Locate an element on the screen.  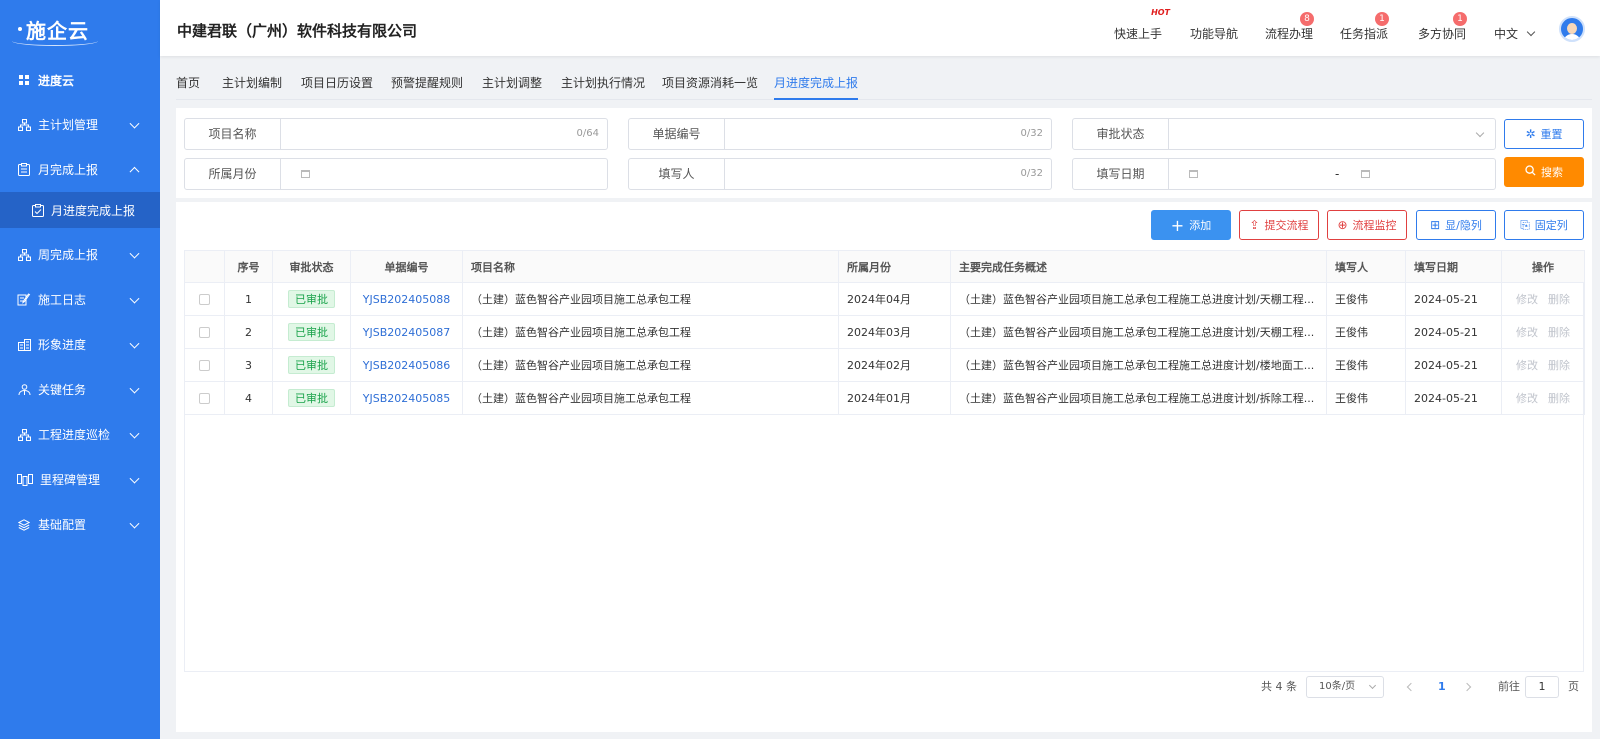
doc-no-link: YJSB202405088 is located at coordinates (406, 299).